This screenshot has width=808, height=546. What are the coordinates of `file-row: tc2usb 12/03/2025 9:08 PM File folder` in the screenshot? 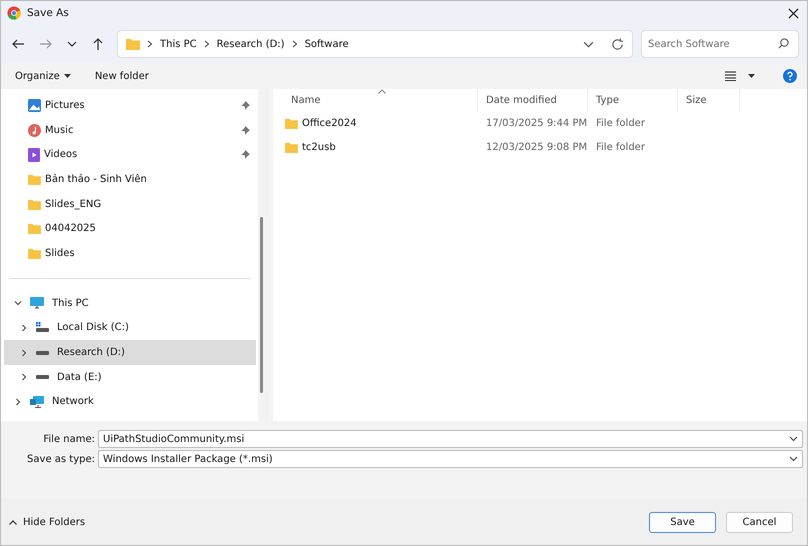 It's located at (540, 147).